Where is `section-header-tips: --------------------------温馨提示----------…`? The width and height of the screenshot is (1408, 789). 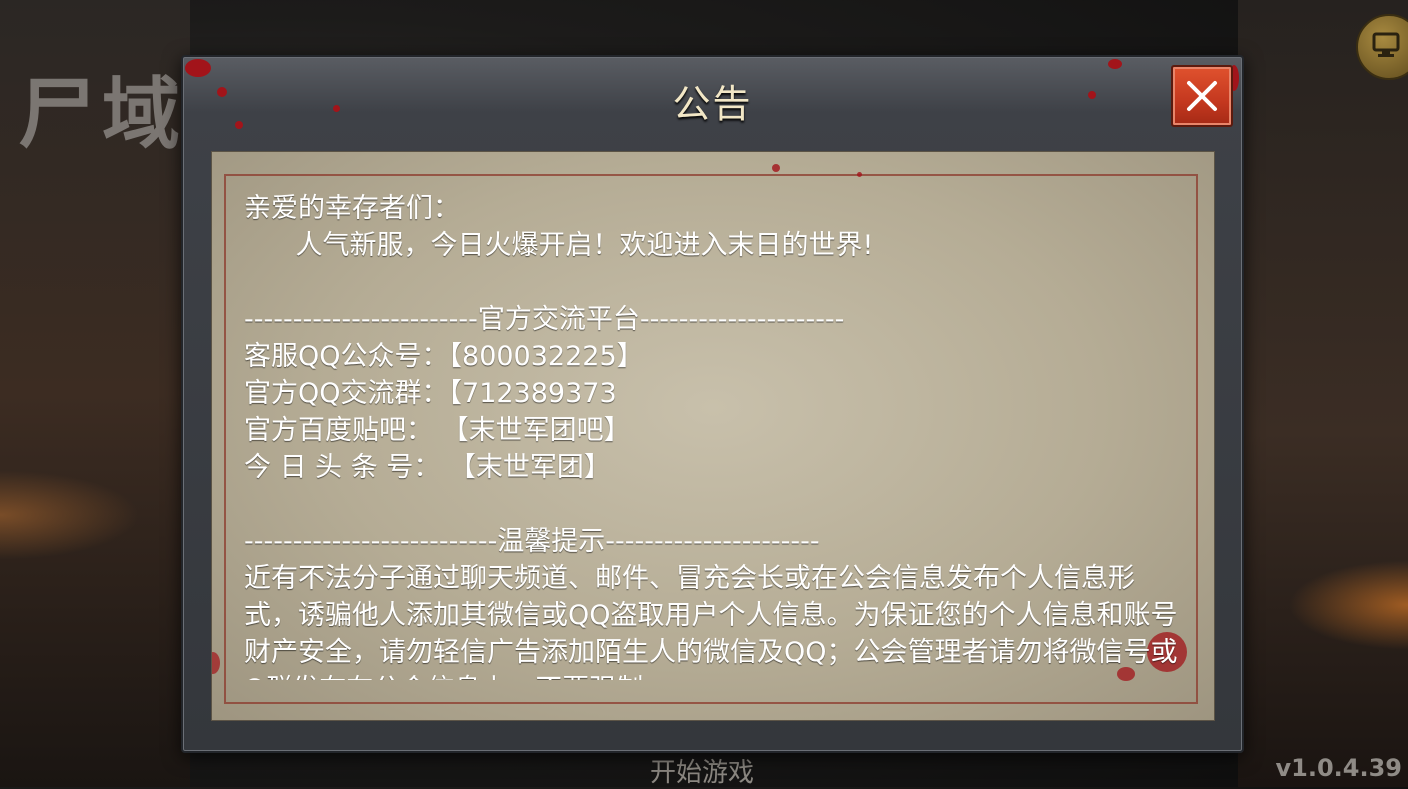 section-header-tips: --------------------------温馨提示----------… is located at coordinates (532, 541).